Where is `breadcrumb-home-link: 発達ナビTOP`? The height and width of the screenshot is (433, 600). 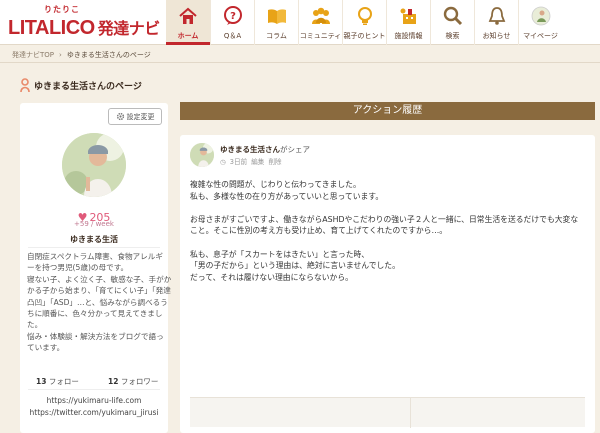 breadcrumb-home-link: 発達ナビTOP is located at coordinates (33, 55).